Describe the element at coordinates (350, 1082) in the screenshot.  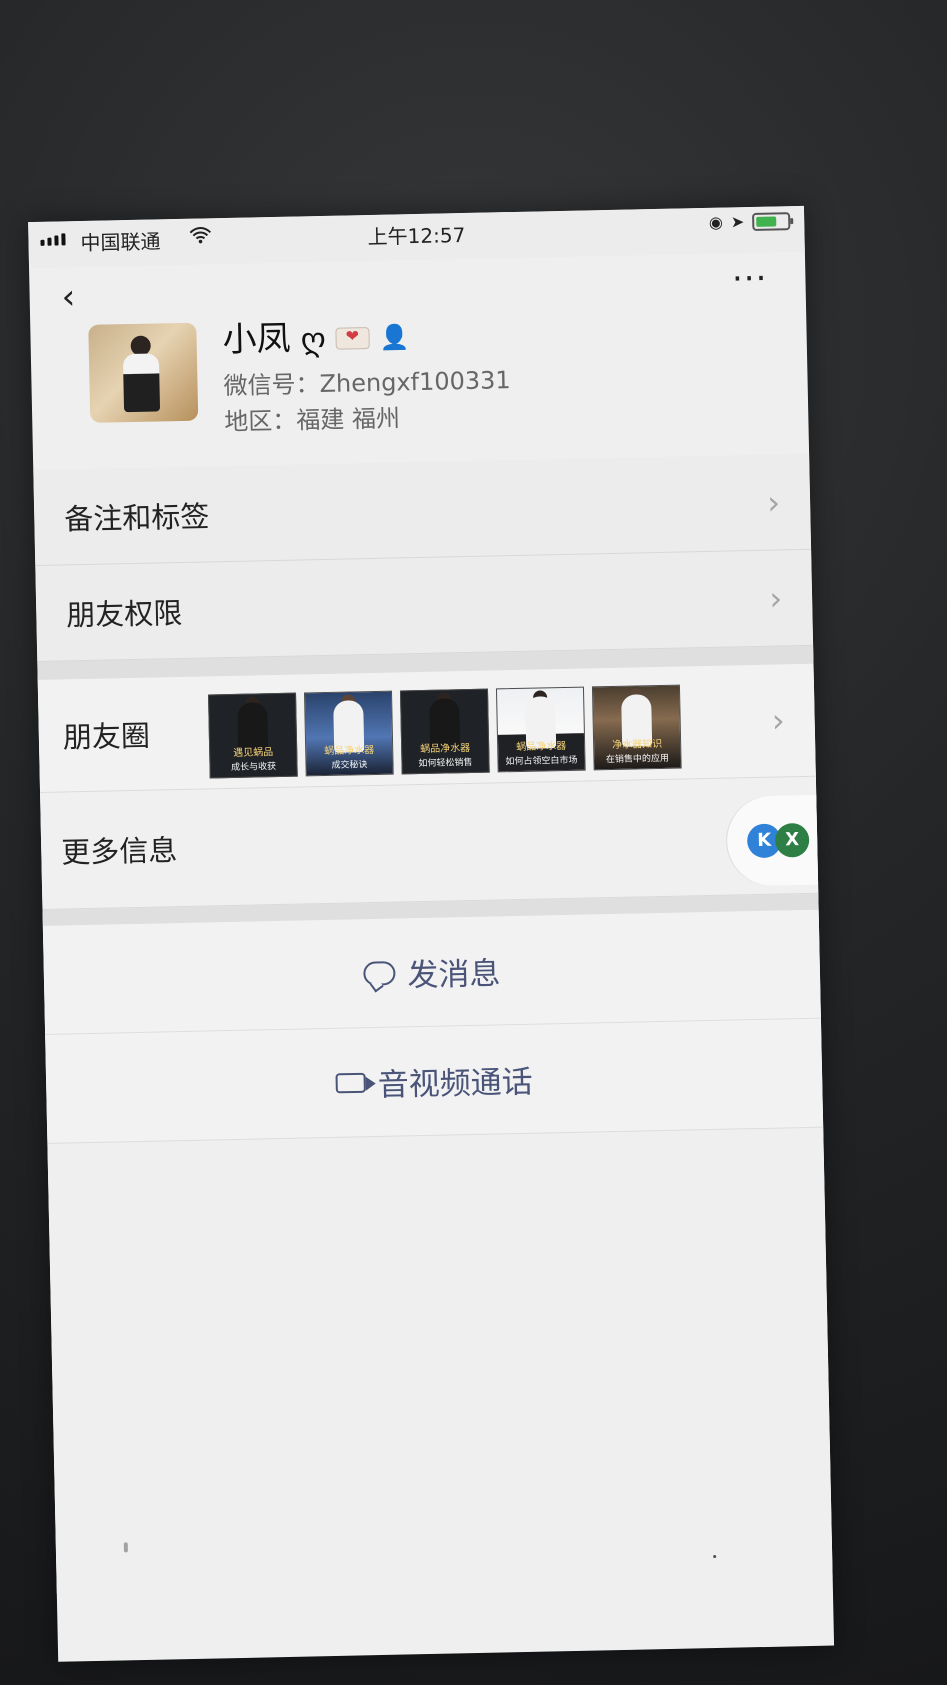
I see `video-camera-icon` at that location.